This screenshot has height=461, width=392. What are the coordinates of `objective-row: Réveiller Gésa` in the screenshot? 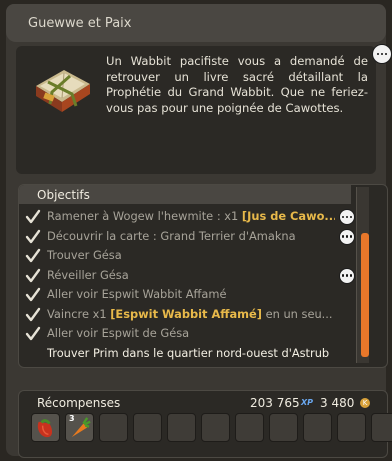 It's located at (189, 276).